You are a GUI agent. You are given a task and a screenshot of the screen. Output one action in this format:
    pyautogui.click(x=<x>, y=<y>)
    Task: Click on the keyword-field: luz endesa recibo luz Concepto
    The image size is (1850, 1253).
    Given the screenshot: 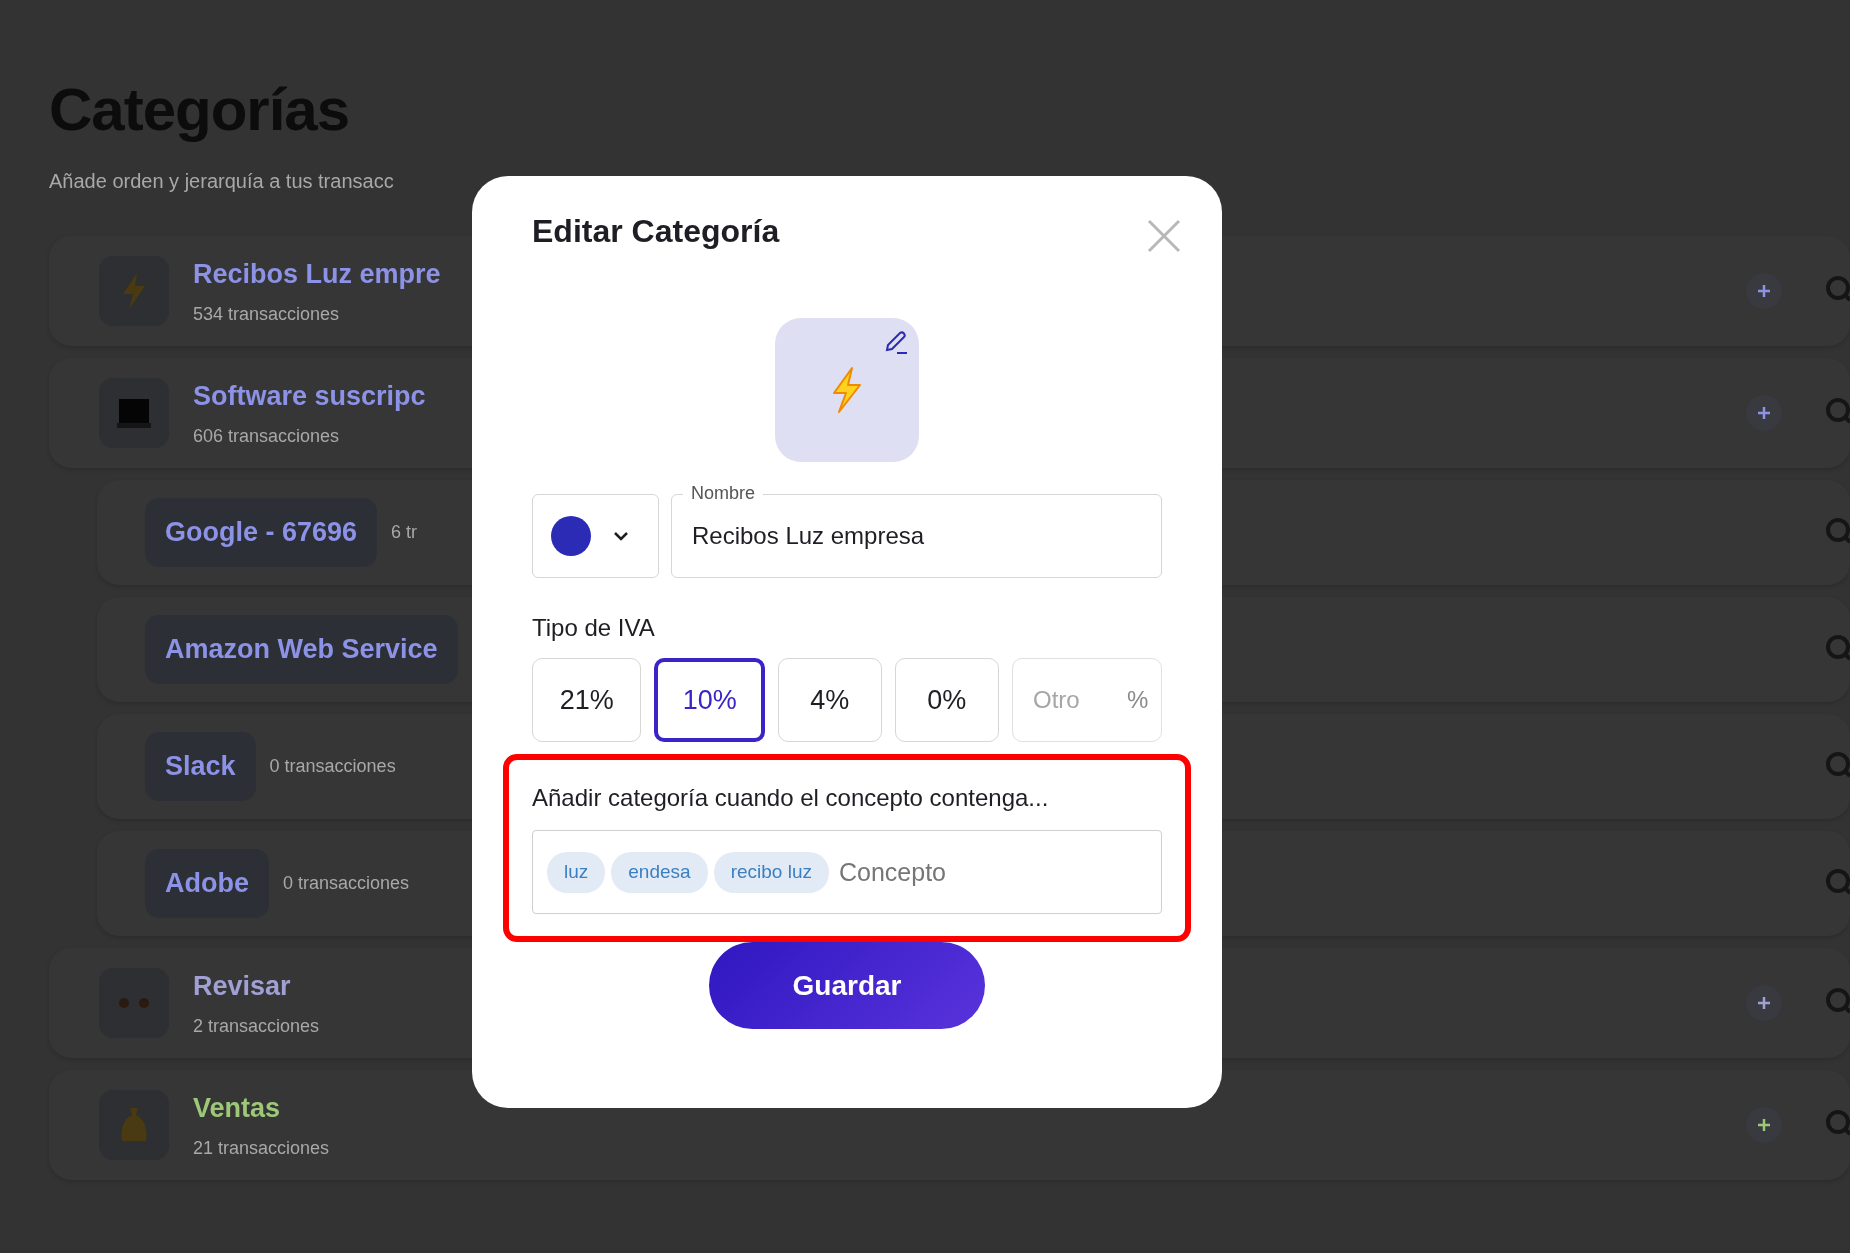 What is the action you would take?
    pyautogui.click(x=847, y=872)
    